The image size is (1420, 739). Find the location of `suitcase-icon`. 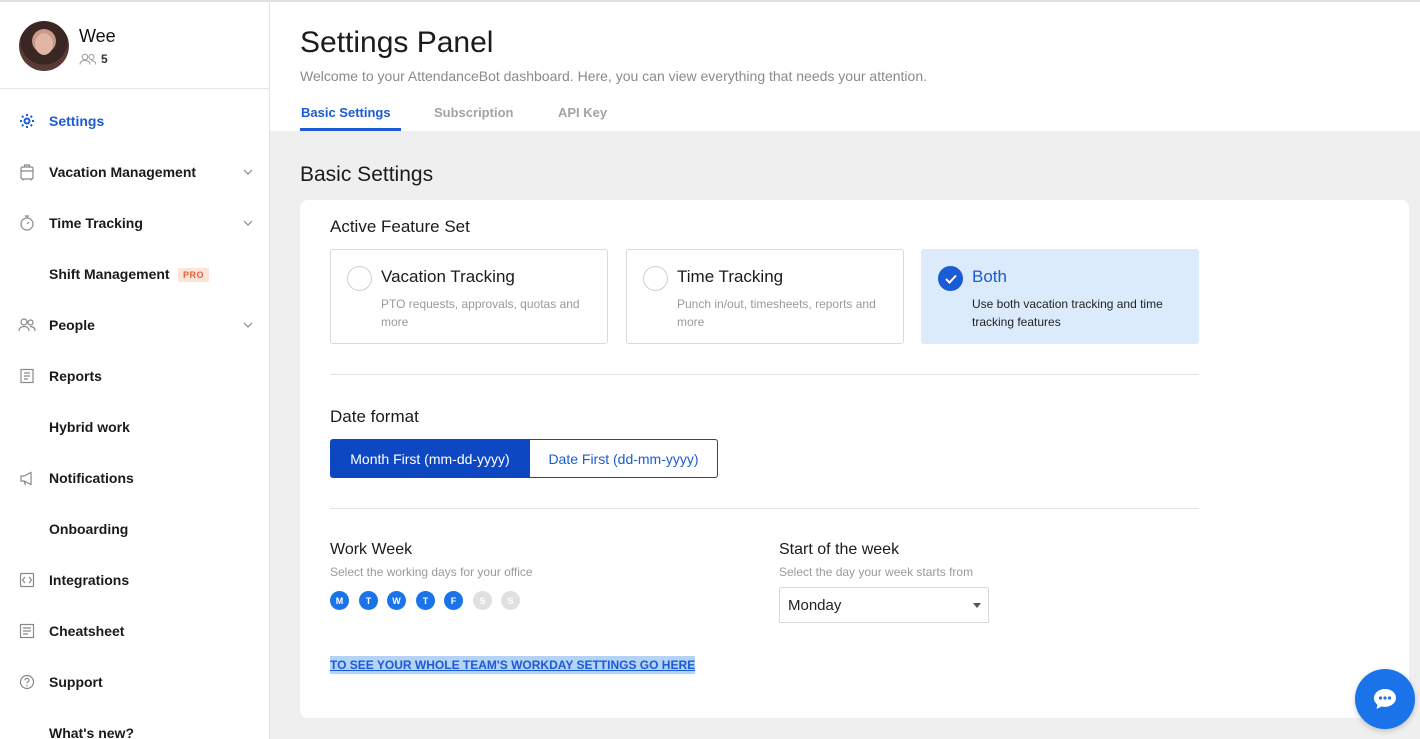

suitcase-icon is located at coordinates (27, 172).